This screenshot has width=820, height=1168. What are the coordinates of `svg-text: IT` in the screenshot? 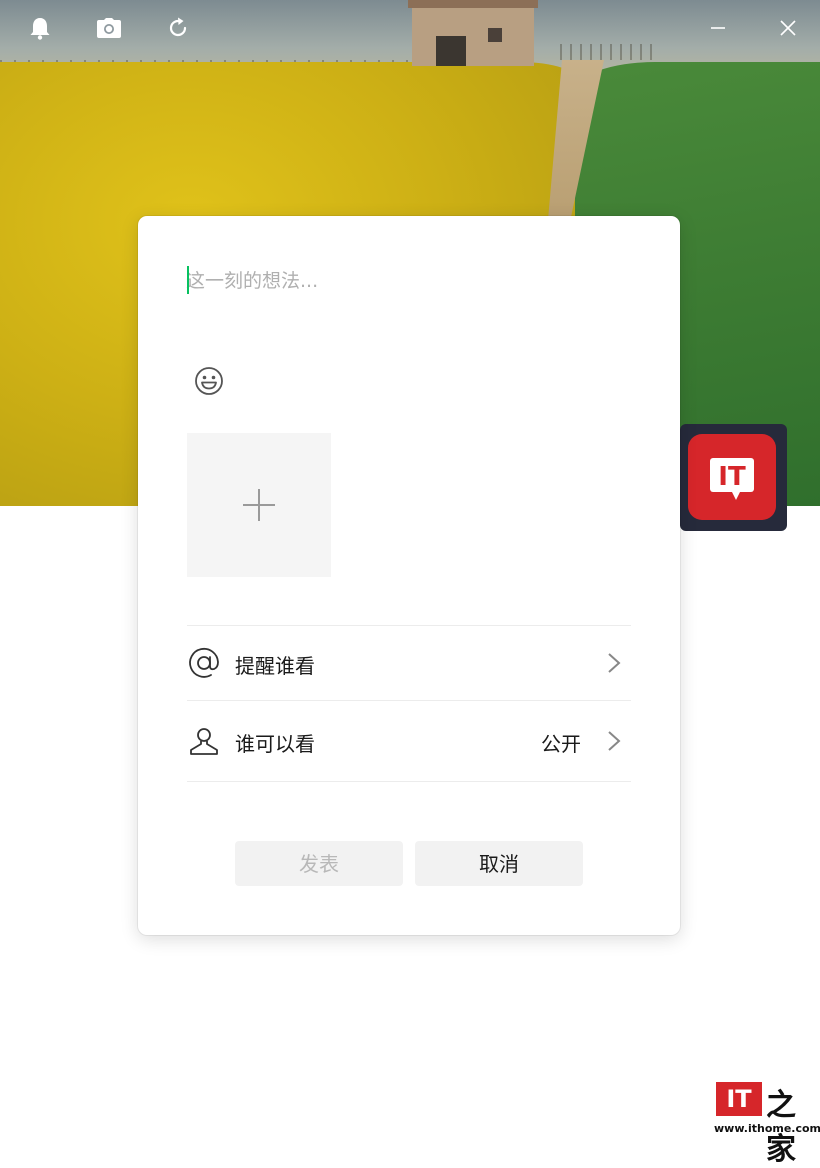 It's located at (732, 477).